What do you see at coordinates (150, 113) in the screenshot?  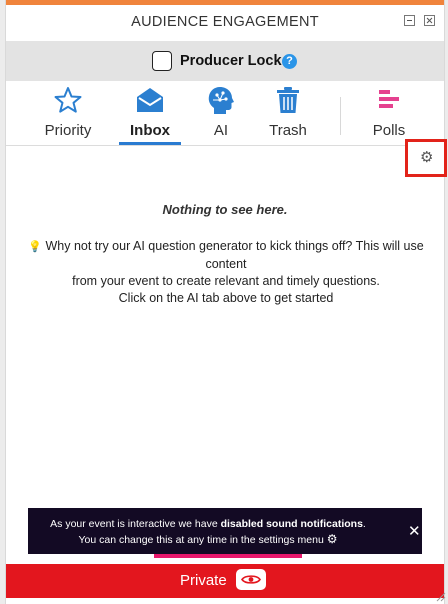 I see `tab-inbox: Inbox` at bounding box center [150, 113].